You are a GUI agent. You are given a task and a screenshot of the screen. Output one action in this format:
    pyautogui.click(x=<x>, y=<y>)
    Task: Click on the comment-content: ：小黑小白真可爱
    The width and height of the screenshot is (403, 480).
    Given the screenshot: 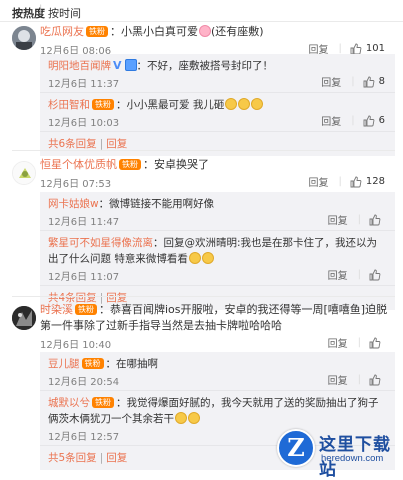 What is the action you would take?
    pyautogui.click(x=154, y=31)
    